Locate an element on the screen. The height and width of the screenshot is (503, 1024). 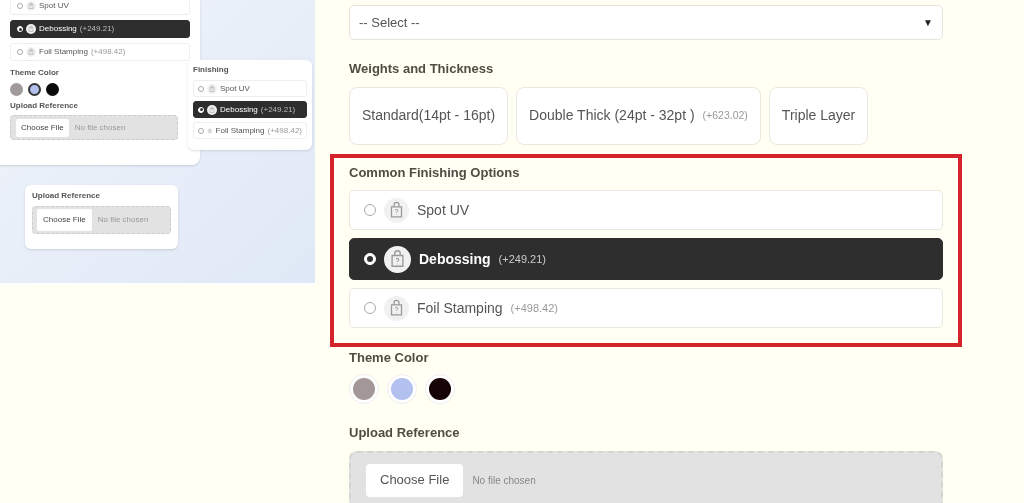
select-placeholder: -- Select -- is located at coordinates (389, 22).